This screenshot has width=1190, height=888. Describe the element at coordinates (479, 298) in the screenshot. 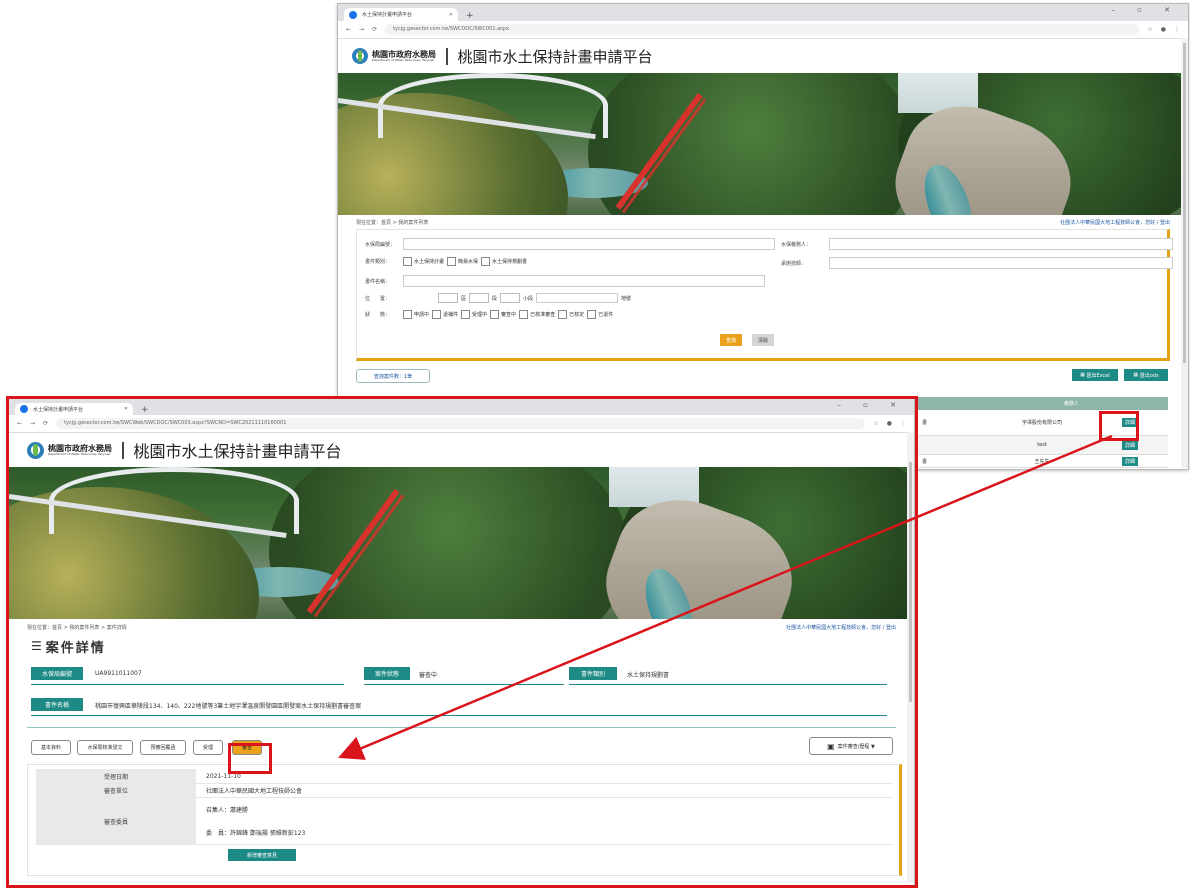

I see `section-select` at that location.